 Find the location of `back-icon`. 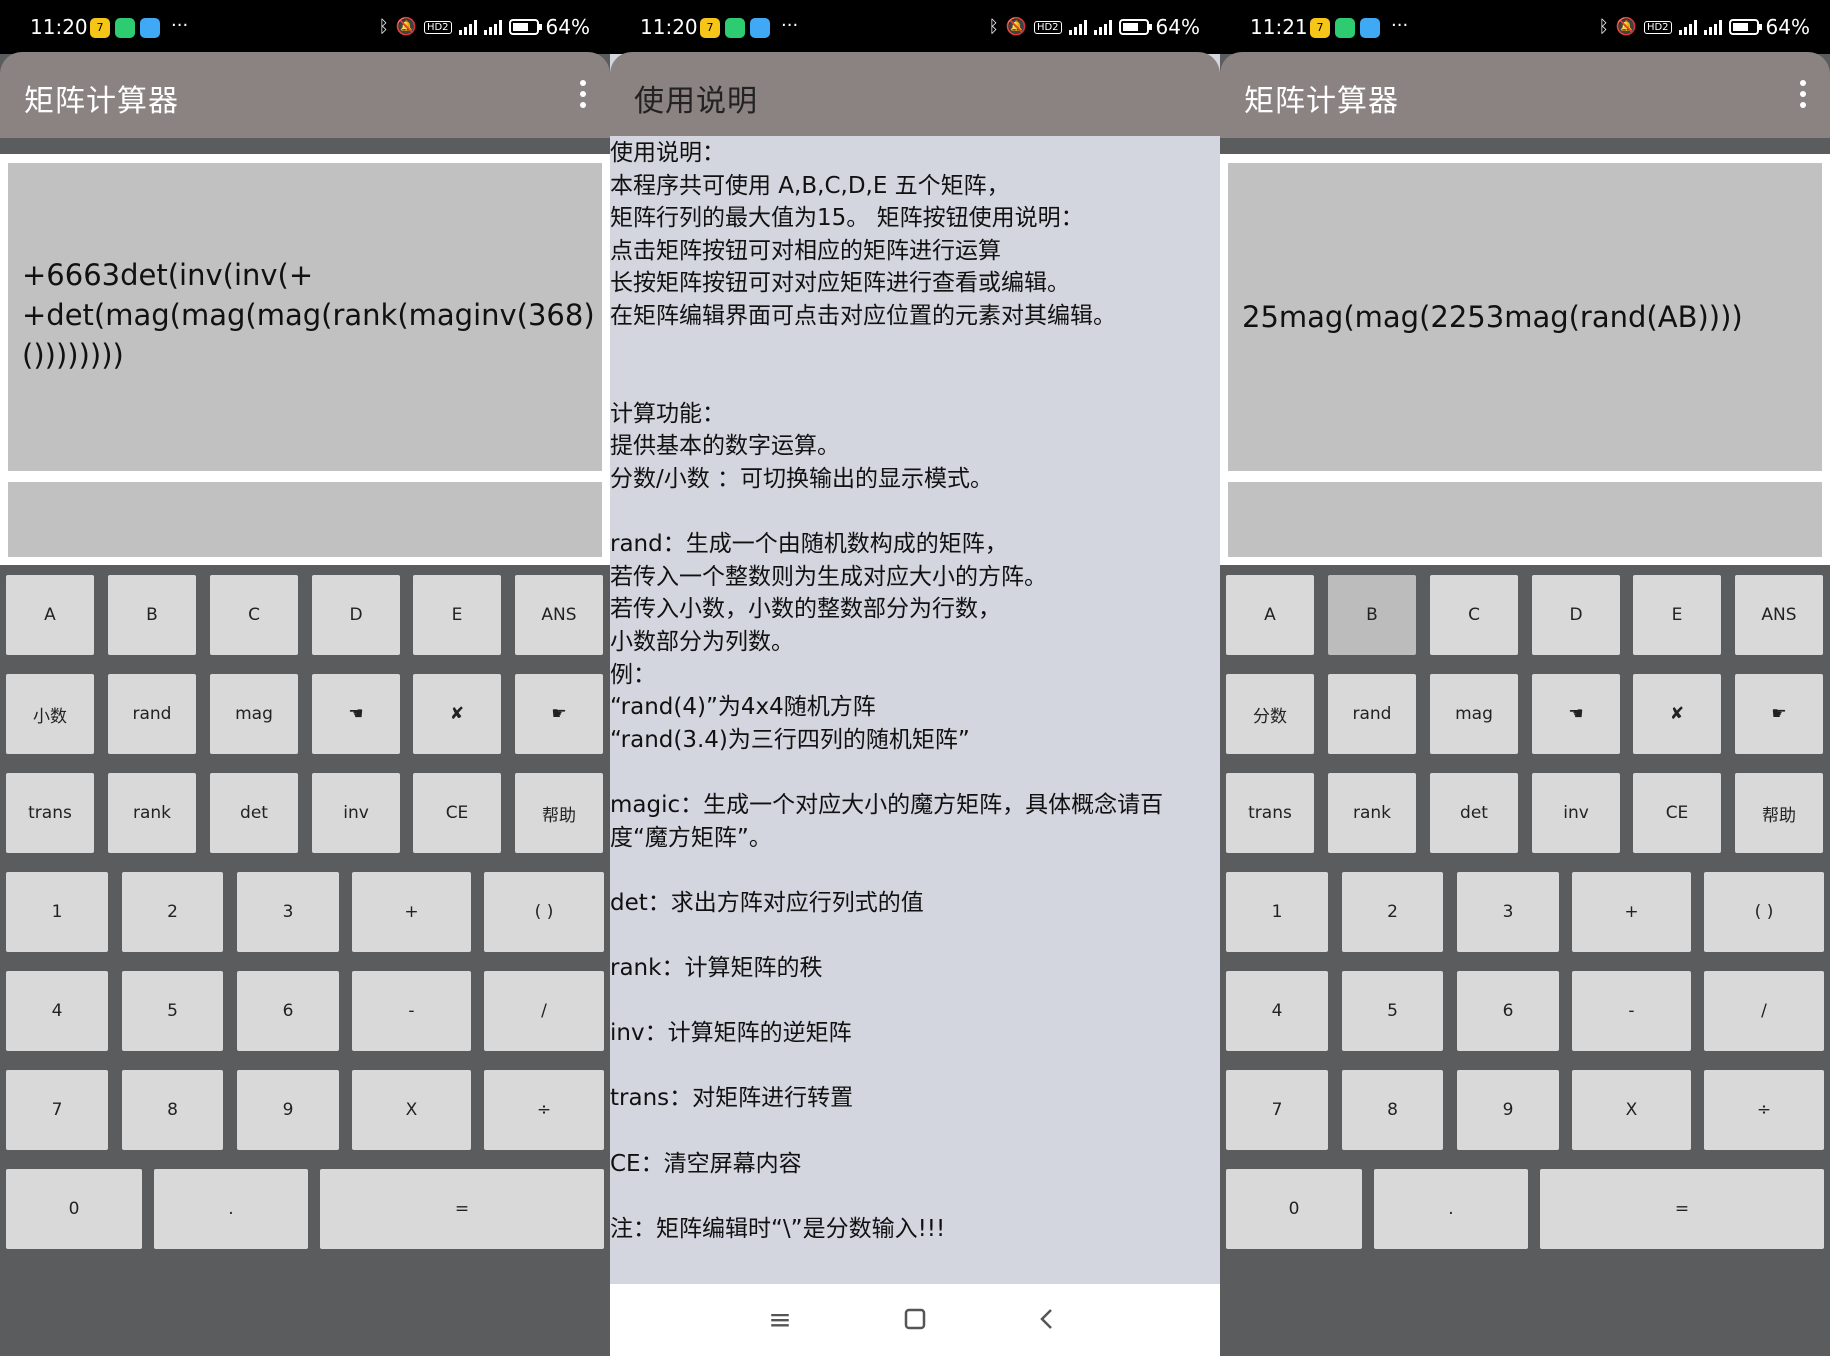

back-icon is located at coordinates (1047, 1319).